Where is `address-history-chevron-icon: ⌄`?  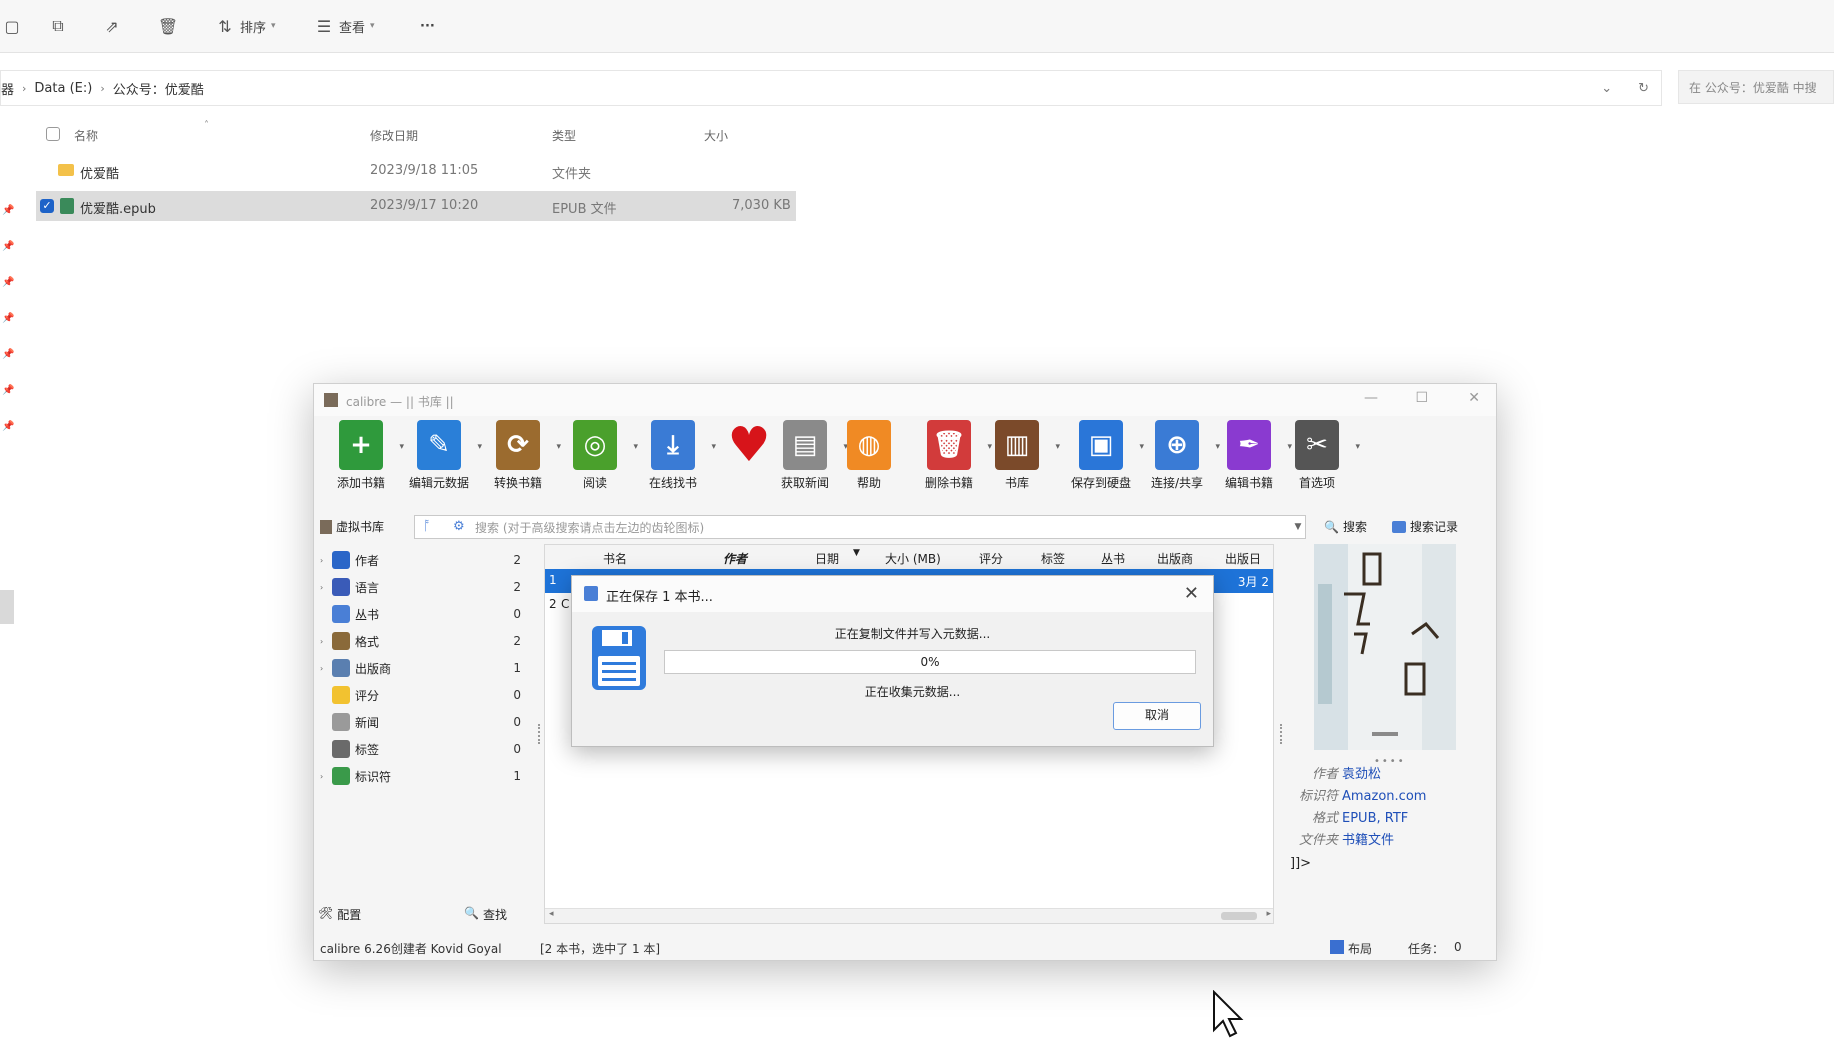
address-history-chevron-icon: ⌄ is located at coordinates (1606, 88).